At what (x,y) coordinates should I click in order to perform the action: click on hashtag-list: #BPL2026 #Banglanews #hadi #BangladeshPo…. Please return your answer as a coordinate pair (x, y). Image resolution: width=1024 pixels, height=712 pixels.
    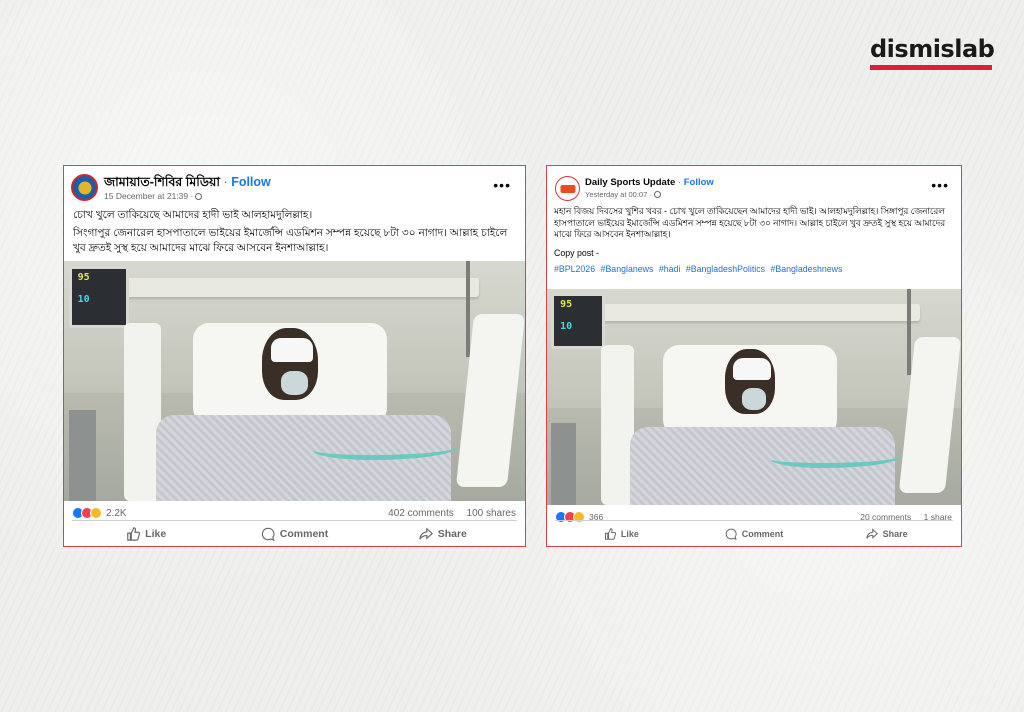
    Looking at the image, I should click on (754, 270).